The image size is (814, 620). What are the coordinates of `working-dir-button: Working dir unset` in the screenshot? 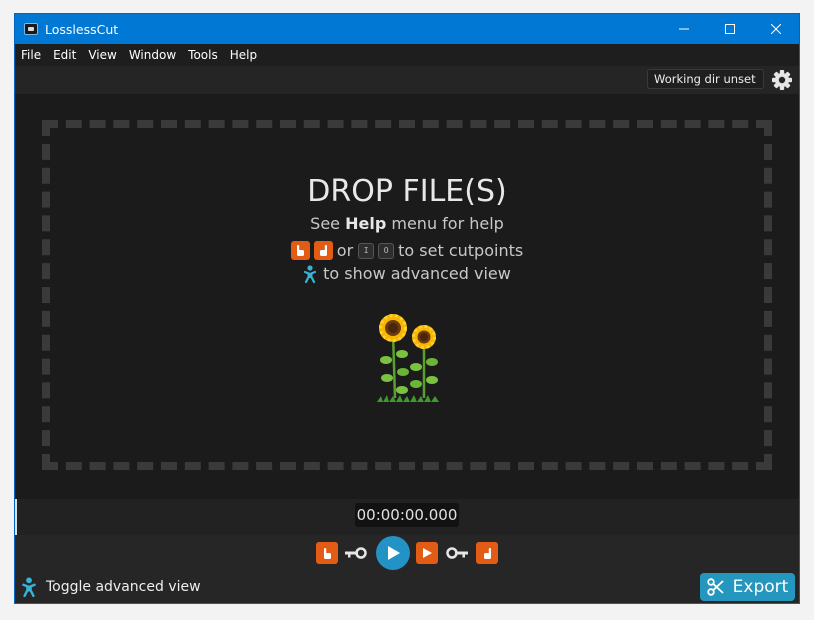 It's located at (705, 79).